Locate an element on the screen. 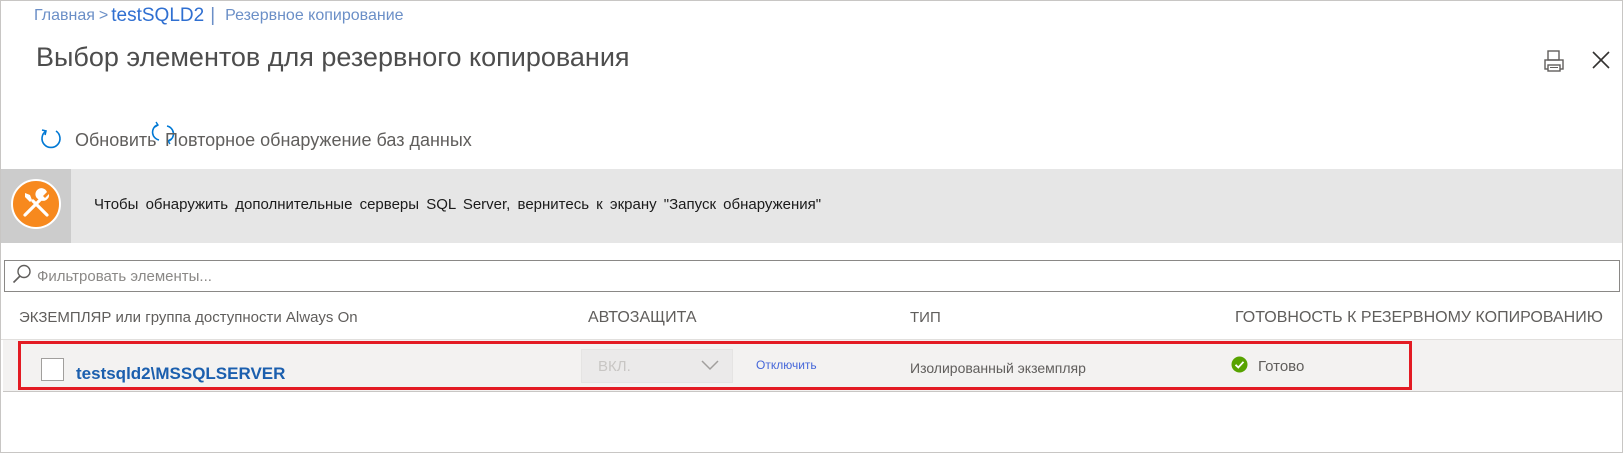 The width and height of the screenshot is (1623, 453). search-icon is located at coordinates (22, 276).